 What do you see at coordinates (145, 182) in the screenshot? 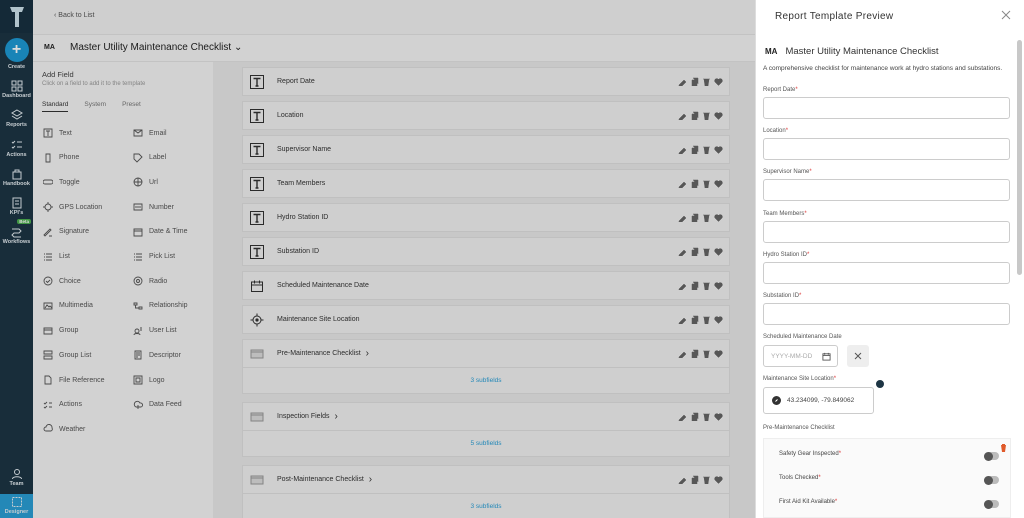
I see `field-type-url: Url` at bounding box center [145, 182].